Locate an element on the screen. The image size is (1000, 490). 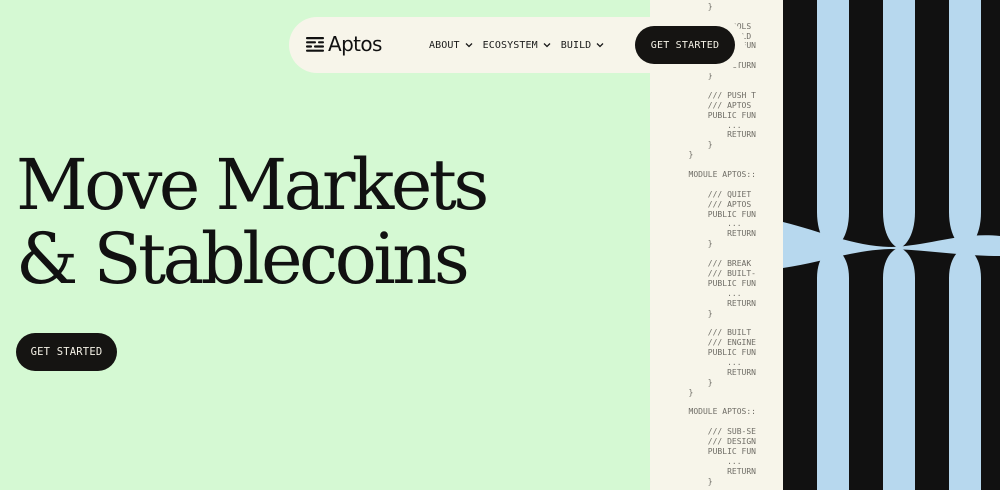
code-line: /// SUB-SE is located at coordinates (703, 432).